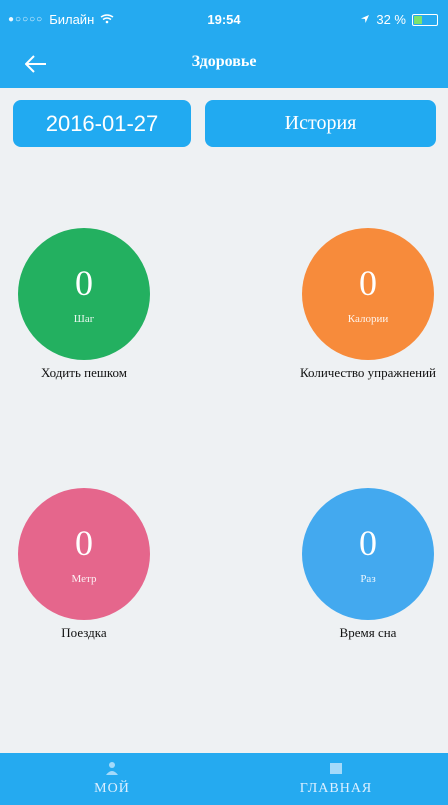 This screenshot has height=805, width=448. What do you see at coordinates (84, 372) in the screenshot?
I see `metric-label: Ходить пешком` at bounding box center [84, 372].